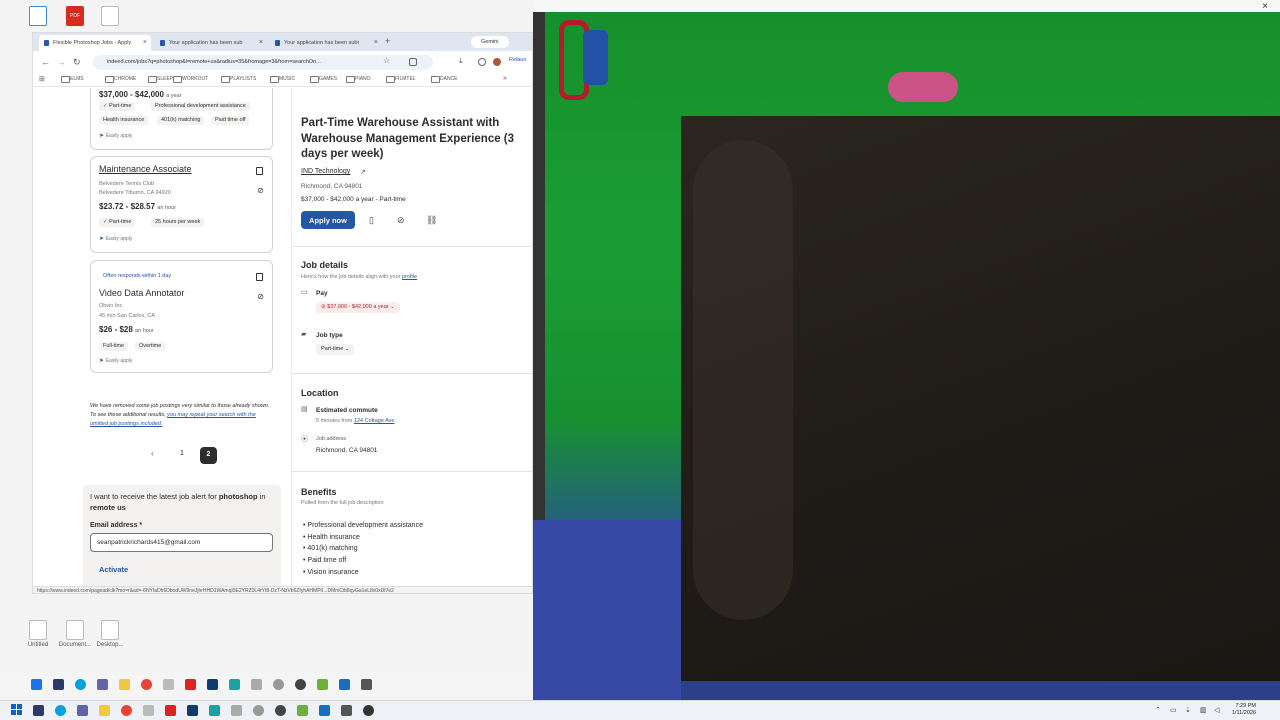  What do you see at coordinates (95, 43) in the screenshot?
I see `tab-indeed-jobs: Flexible Photoshop Jobs - Apply ×` at bounding box center [95, 43].